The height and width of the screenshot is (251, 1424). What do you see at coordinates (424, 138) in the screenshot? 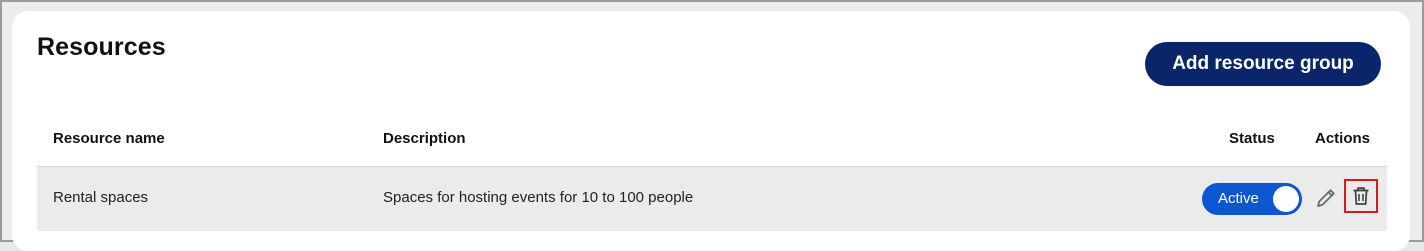
I see `column-header-description: Description` at bounding box center [424, 138].